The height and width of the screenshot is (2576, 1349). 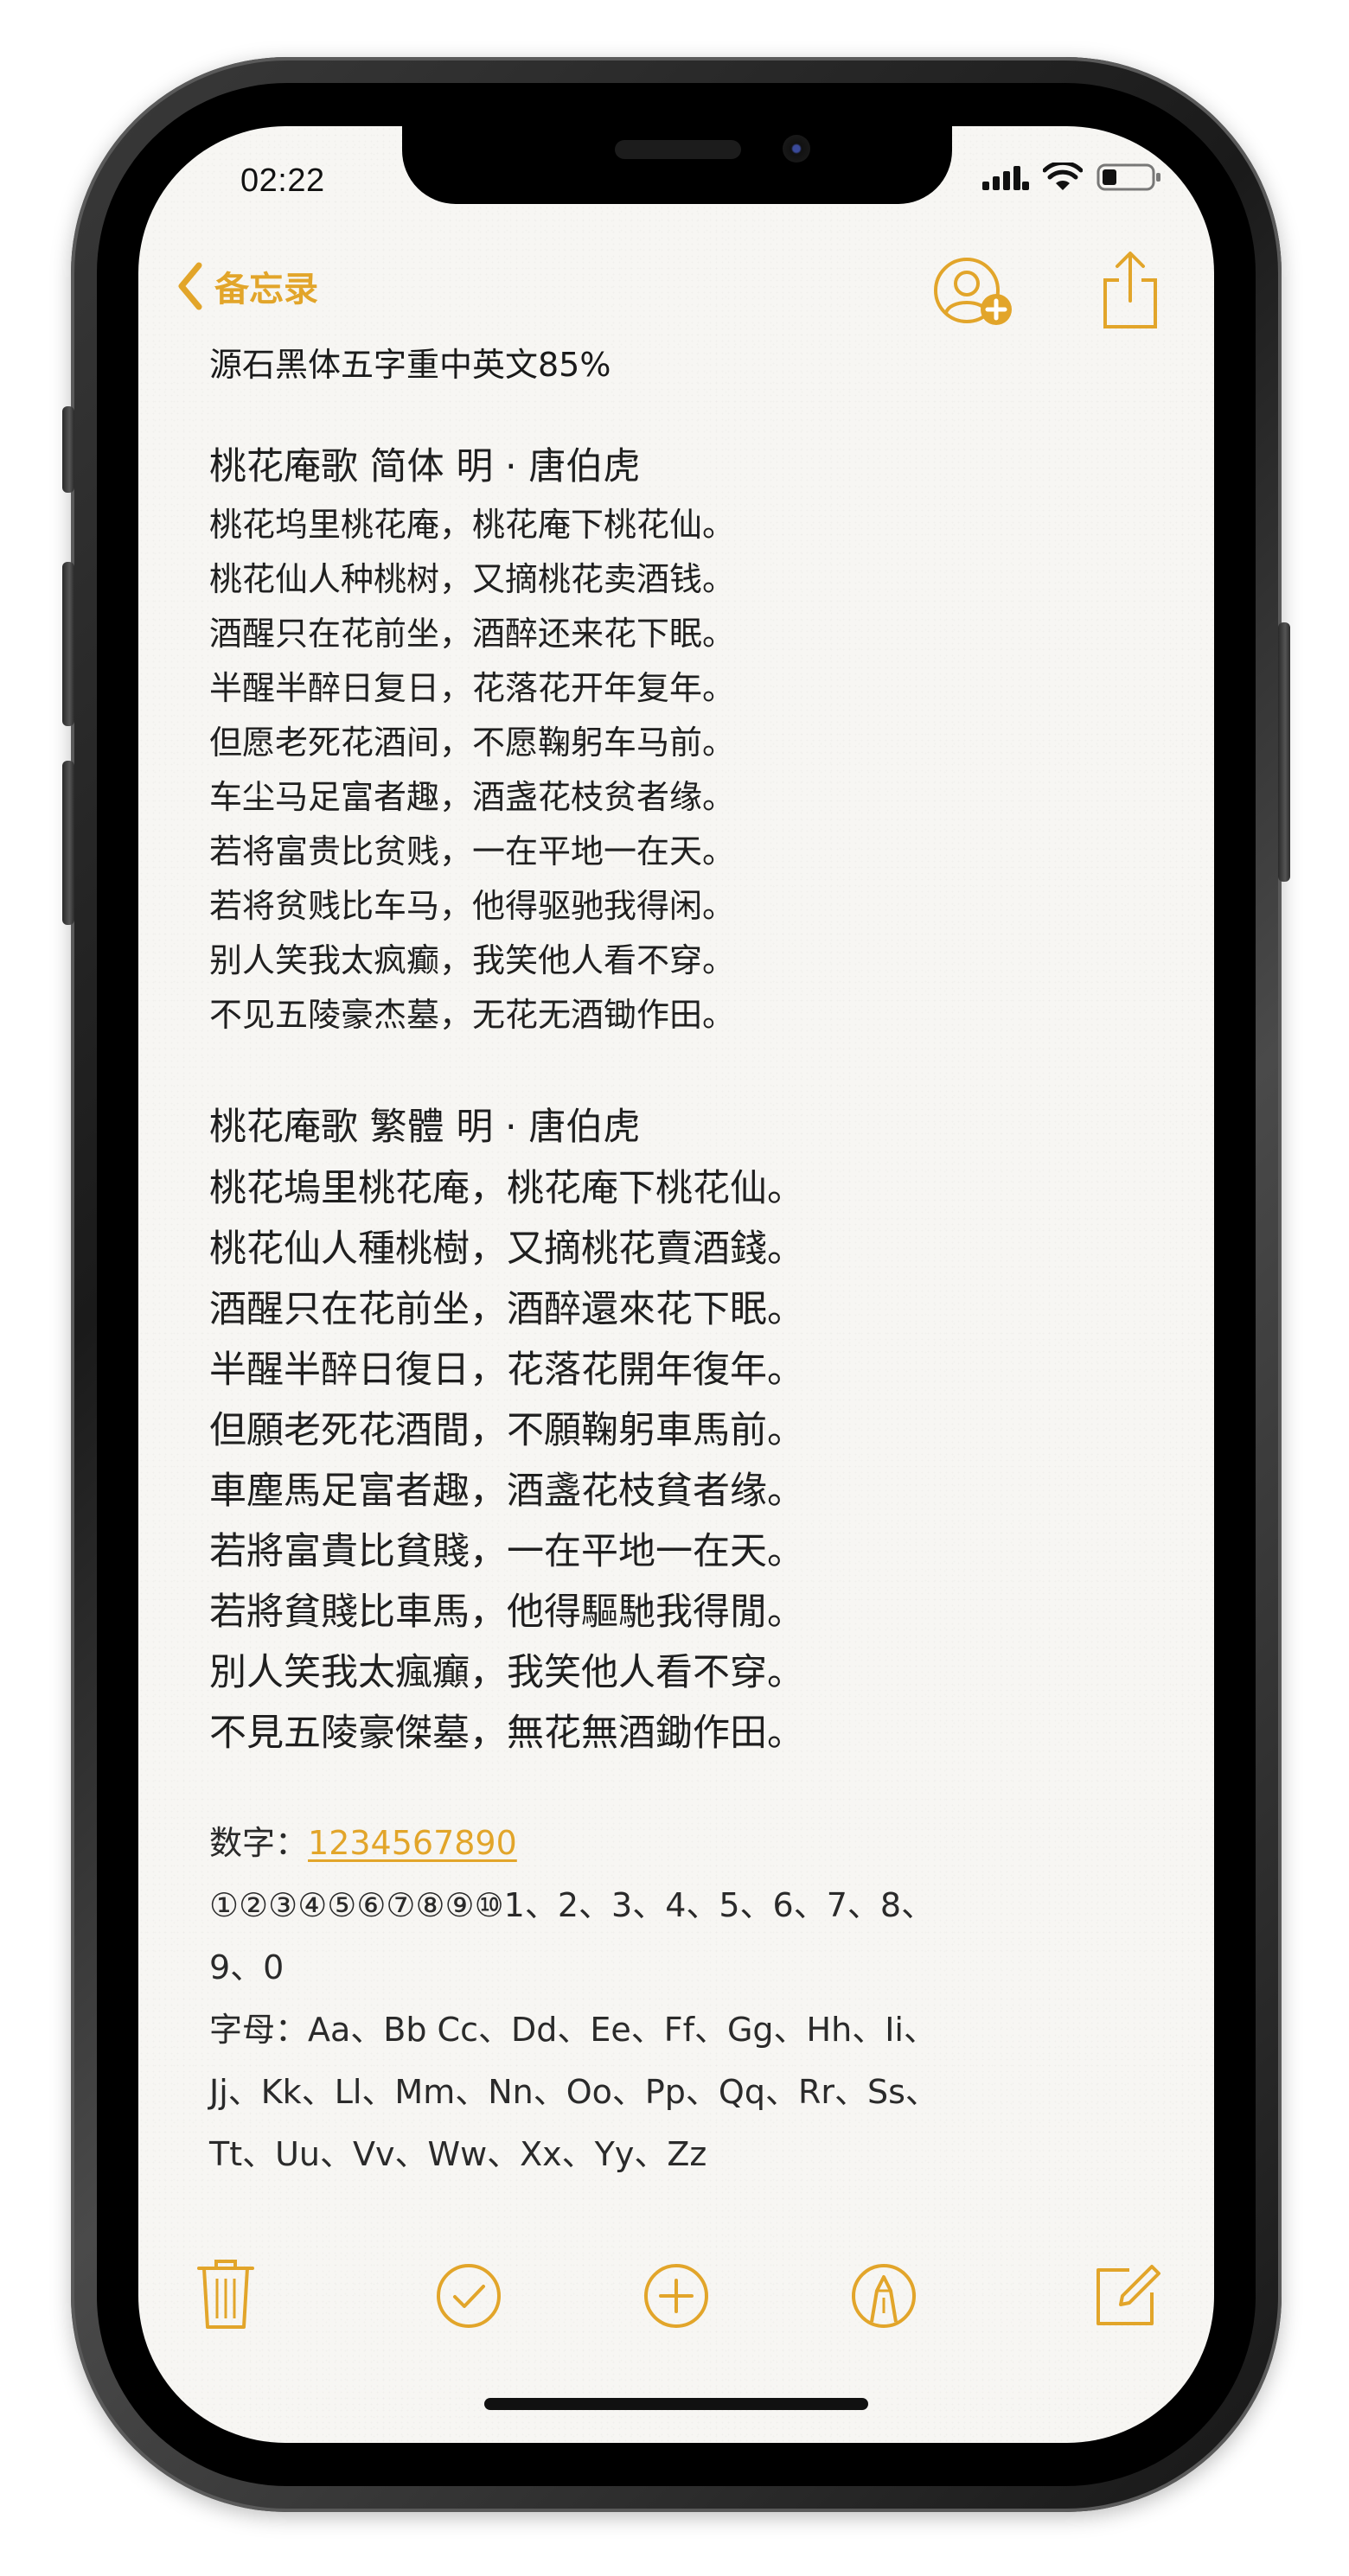 I want to click on poem-simplified-title: 桃花庵歌 简体 明 · 唐伯虎, so click(x=425, y=466).